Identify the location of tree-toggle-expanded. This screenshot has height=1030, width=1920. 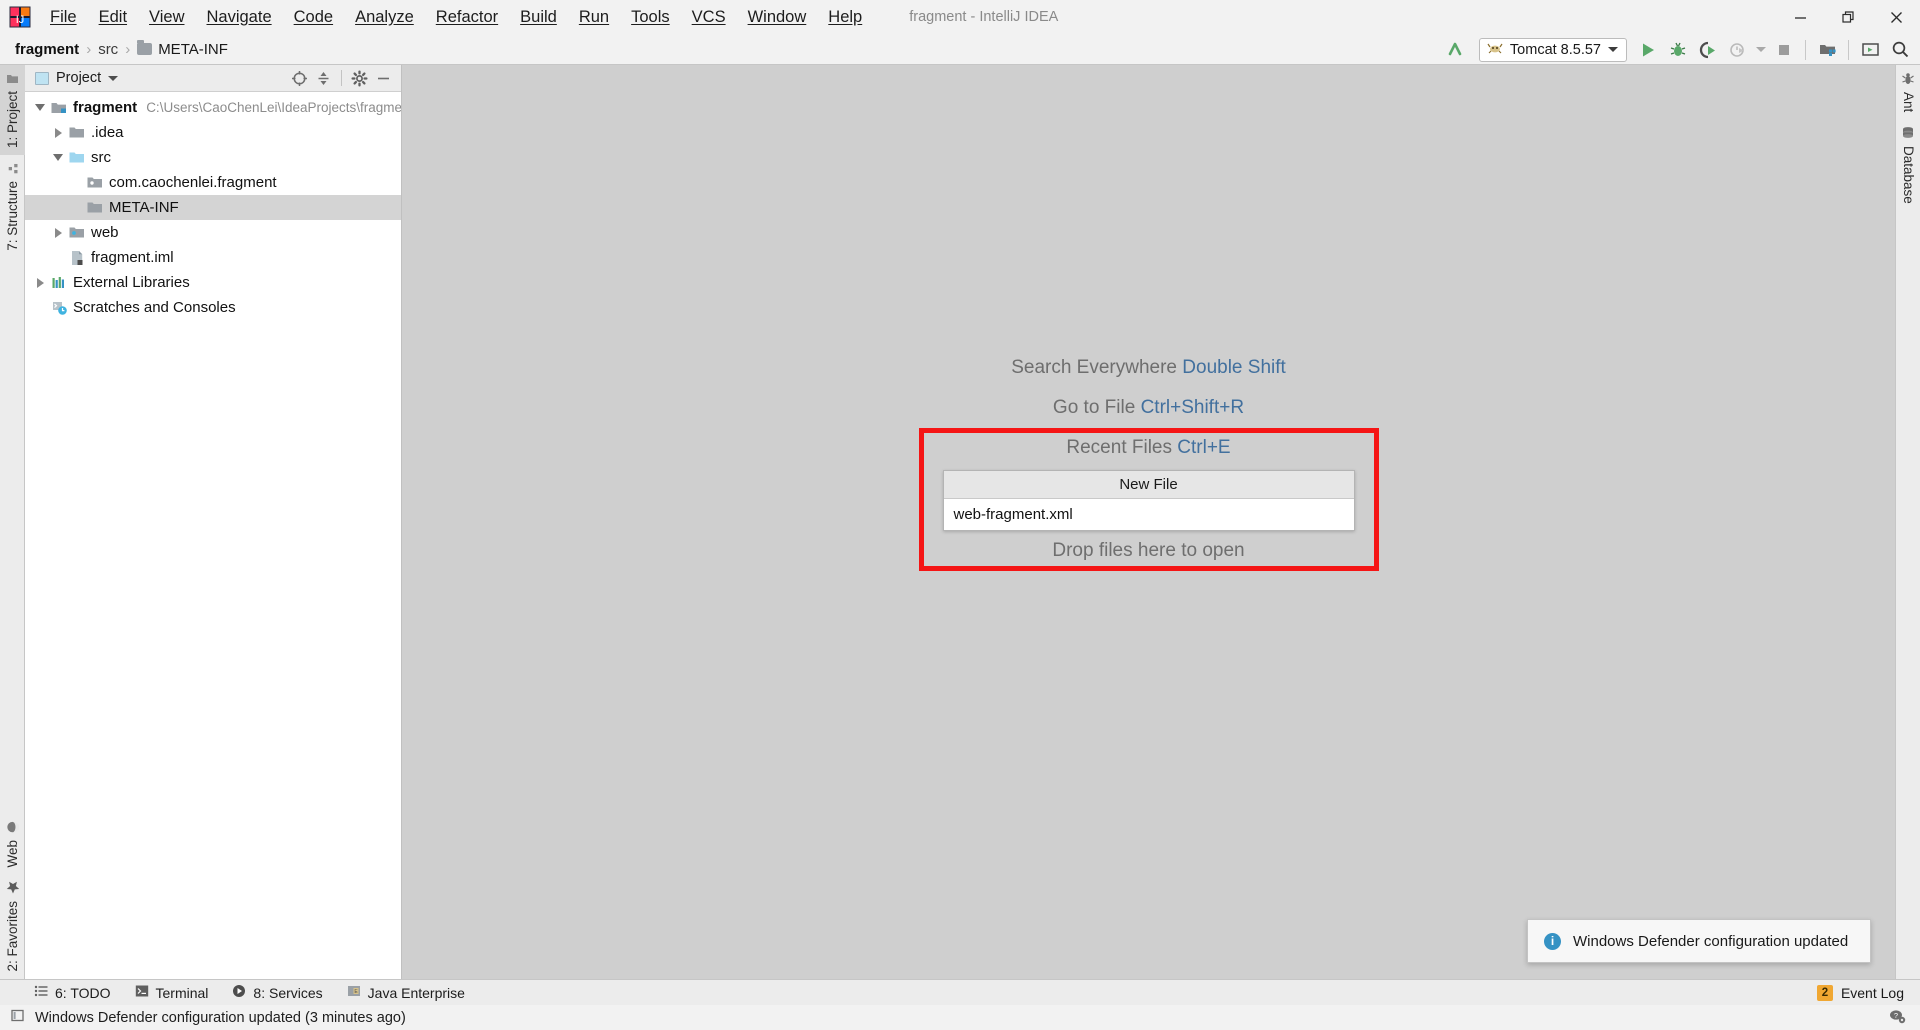
(40, 107).